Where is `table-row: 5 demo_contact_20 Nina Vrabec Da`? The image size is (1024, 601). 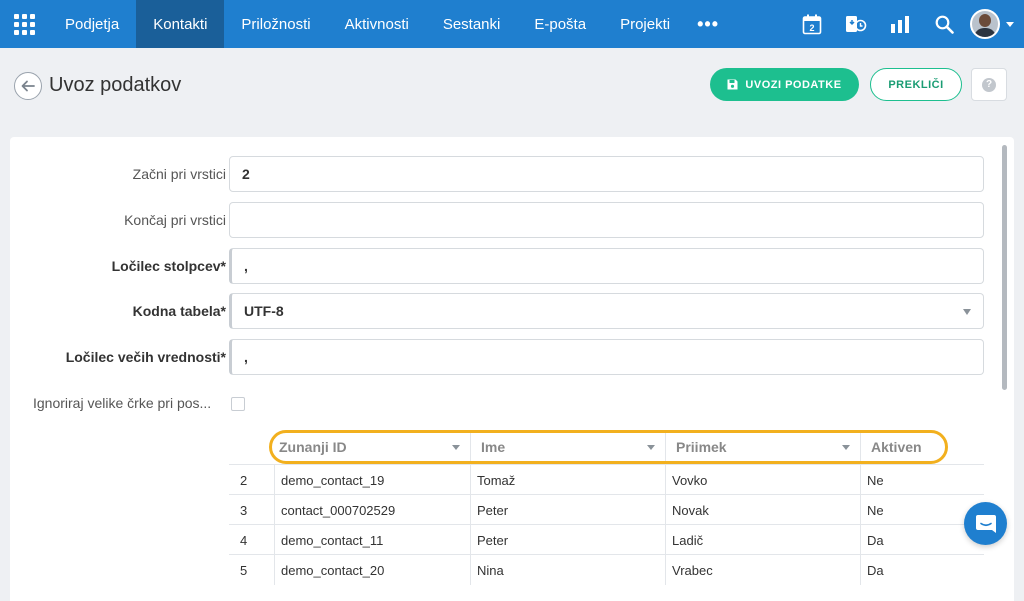
table-row: 5 demo_contact_20 Nina Vrabec Da is located at coordinates (606, 569).